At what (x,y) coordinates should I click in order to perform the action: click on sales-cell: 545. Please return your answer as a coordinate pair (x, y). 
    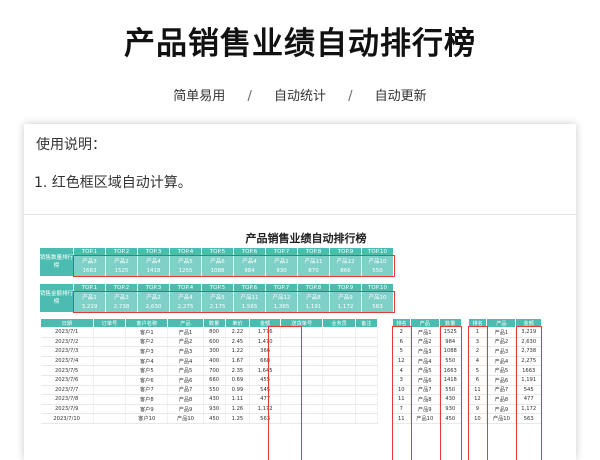
    Looking at the image, I should click on (265, 390).